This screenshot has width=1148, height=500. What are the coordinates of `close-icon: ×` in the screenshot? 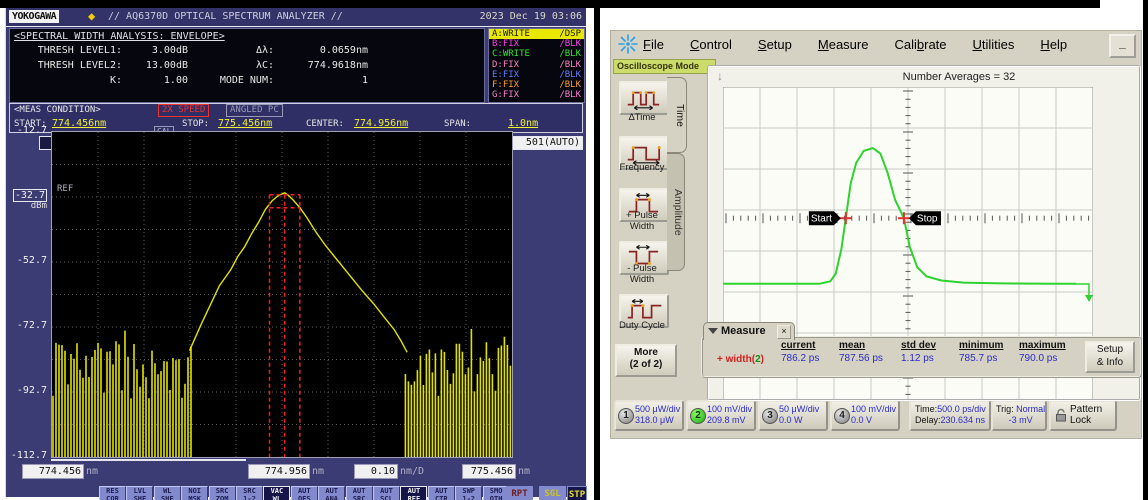 It's located at (784, 332).